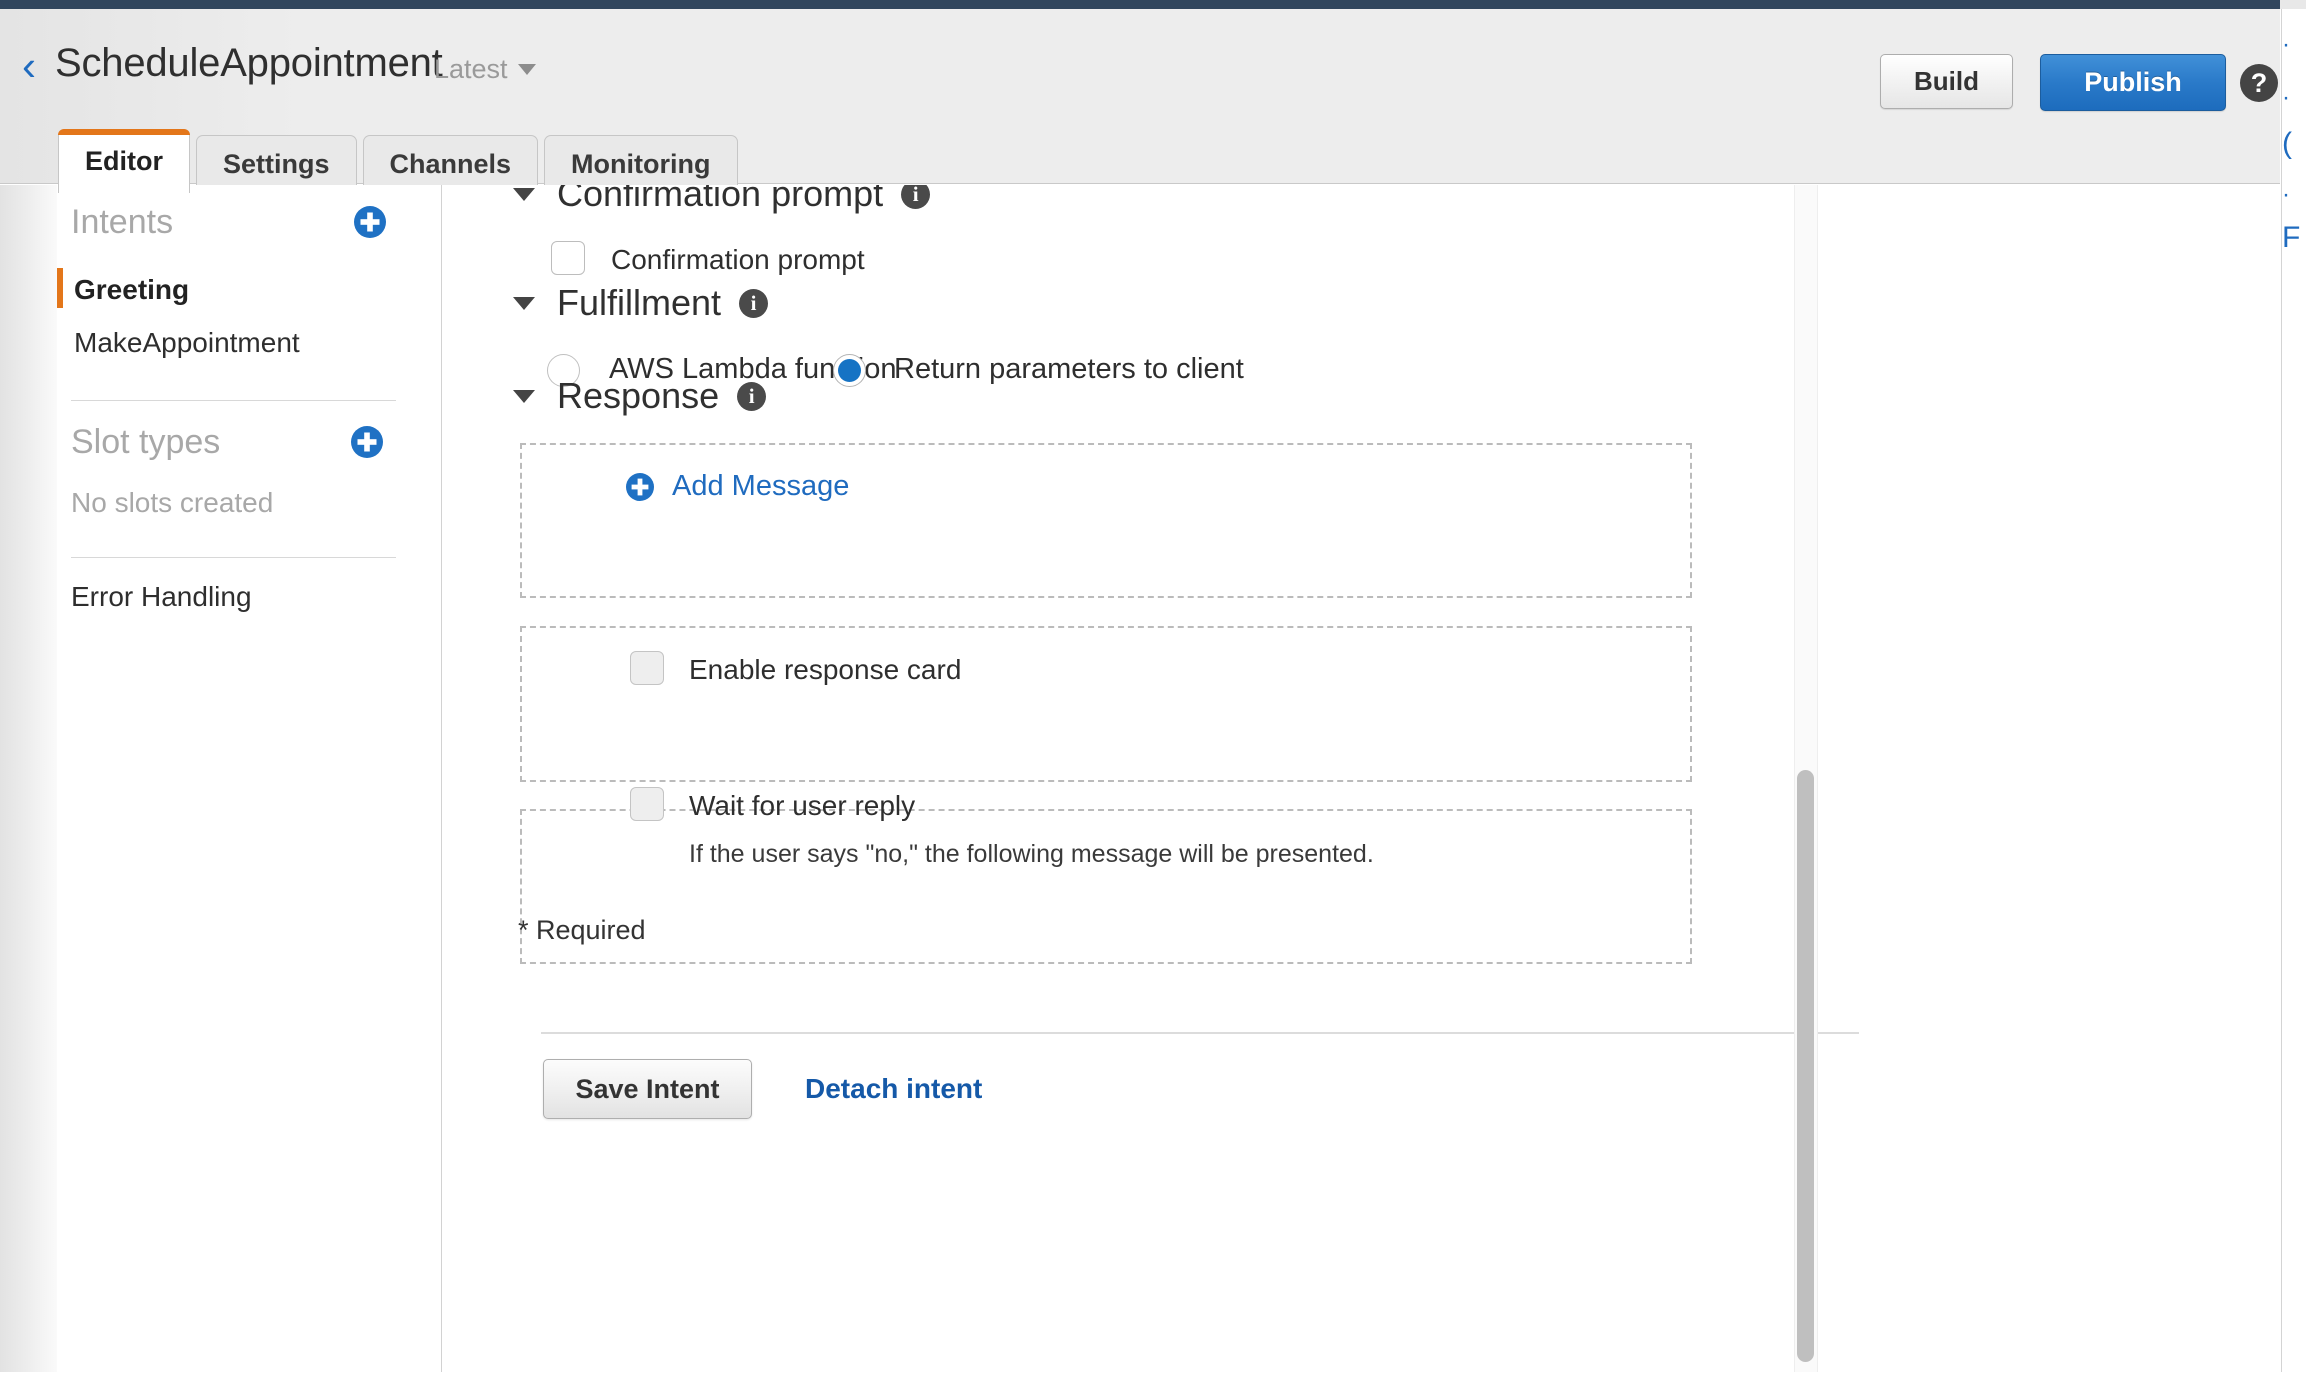  What do you see at coordinates (35, 66) in the screenshot?
I see `chevron-left-icon: ‹` at bounding box center [35, 66].